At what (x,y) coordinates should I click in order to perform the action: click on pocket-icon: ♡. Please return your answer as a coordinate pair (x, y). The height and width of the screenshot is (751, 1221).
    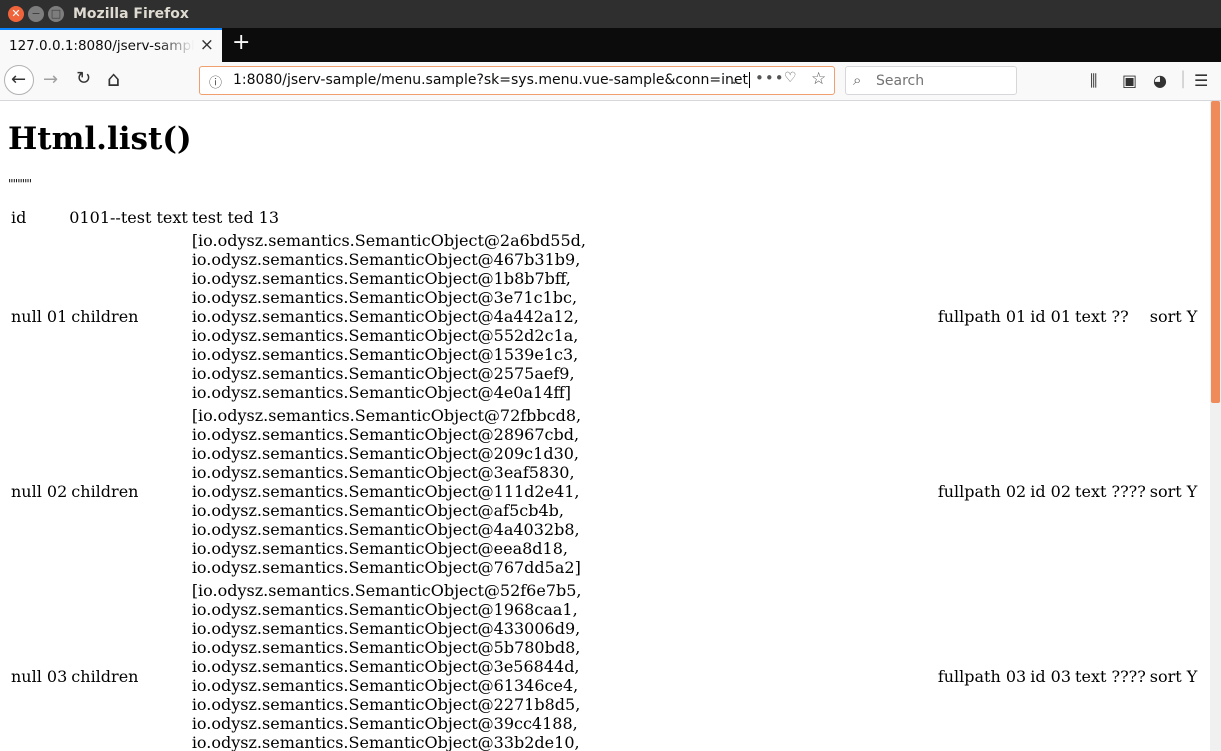
    Looking at the image, I should click on (790, 78).